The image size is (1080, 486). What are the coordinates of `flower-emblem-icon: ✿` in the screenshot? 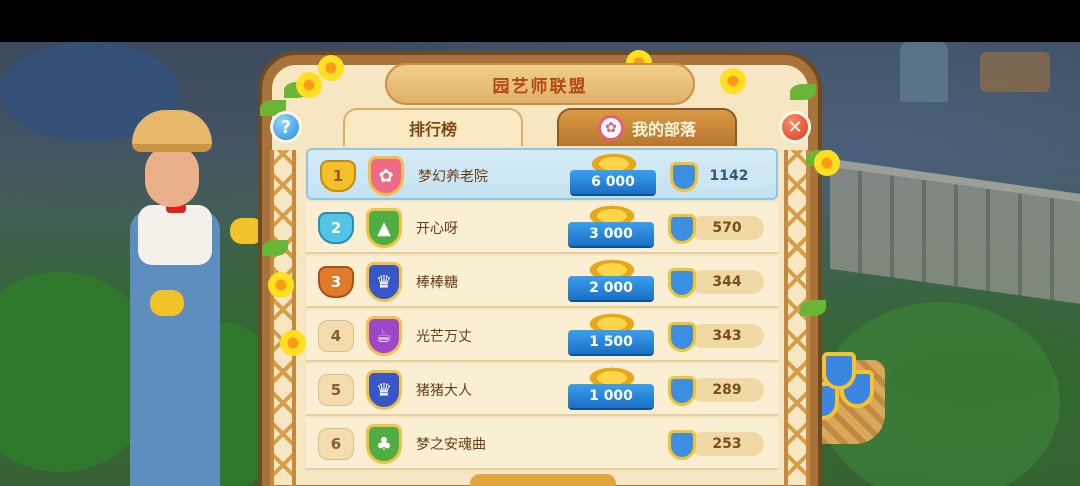 It's located at (386, 176).